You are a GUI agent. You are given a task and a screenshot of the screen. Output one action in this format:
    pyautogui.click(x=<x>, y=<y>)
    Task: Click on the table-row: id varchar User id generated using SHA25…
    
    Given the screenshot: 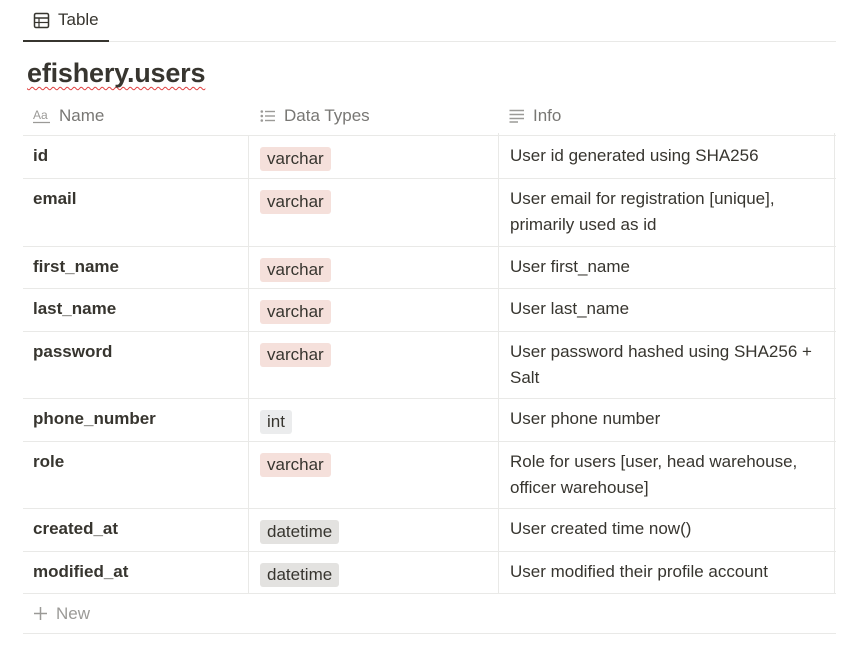 What is the action you would take?
    pyautogui.click(x=429, y=156)
    